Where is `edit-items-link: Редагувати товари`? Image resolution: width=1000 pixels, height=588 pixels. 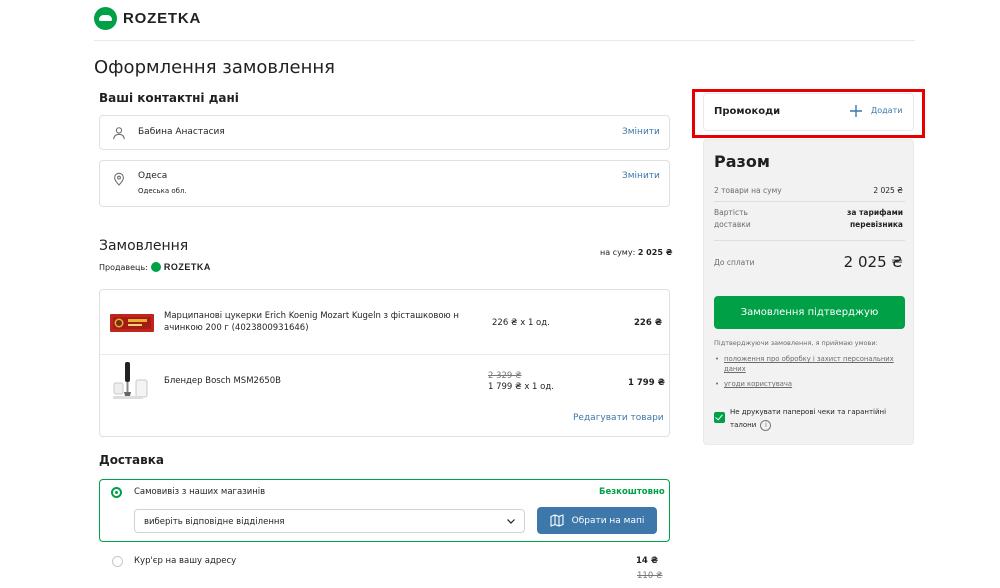
edit-items-link: Редагувати товари is located at coordinates (618, 418).